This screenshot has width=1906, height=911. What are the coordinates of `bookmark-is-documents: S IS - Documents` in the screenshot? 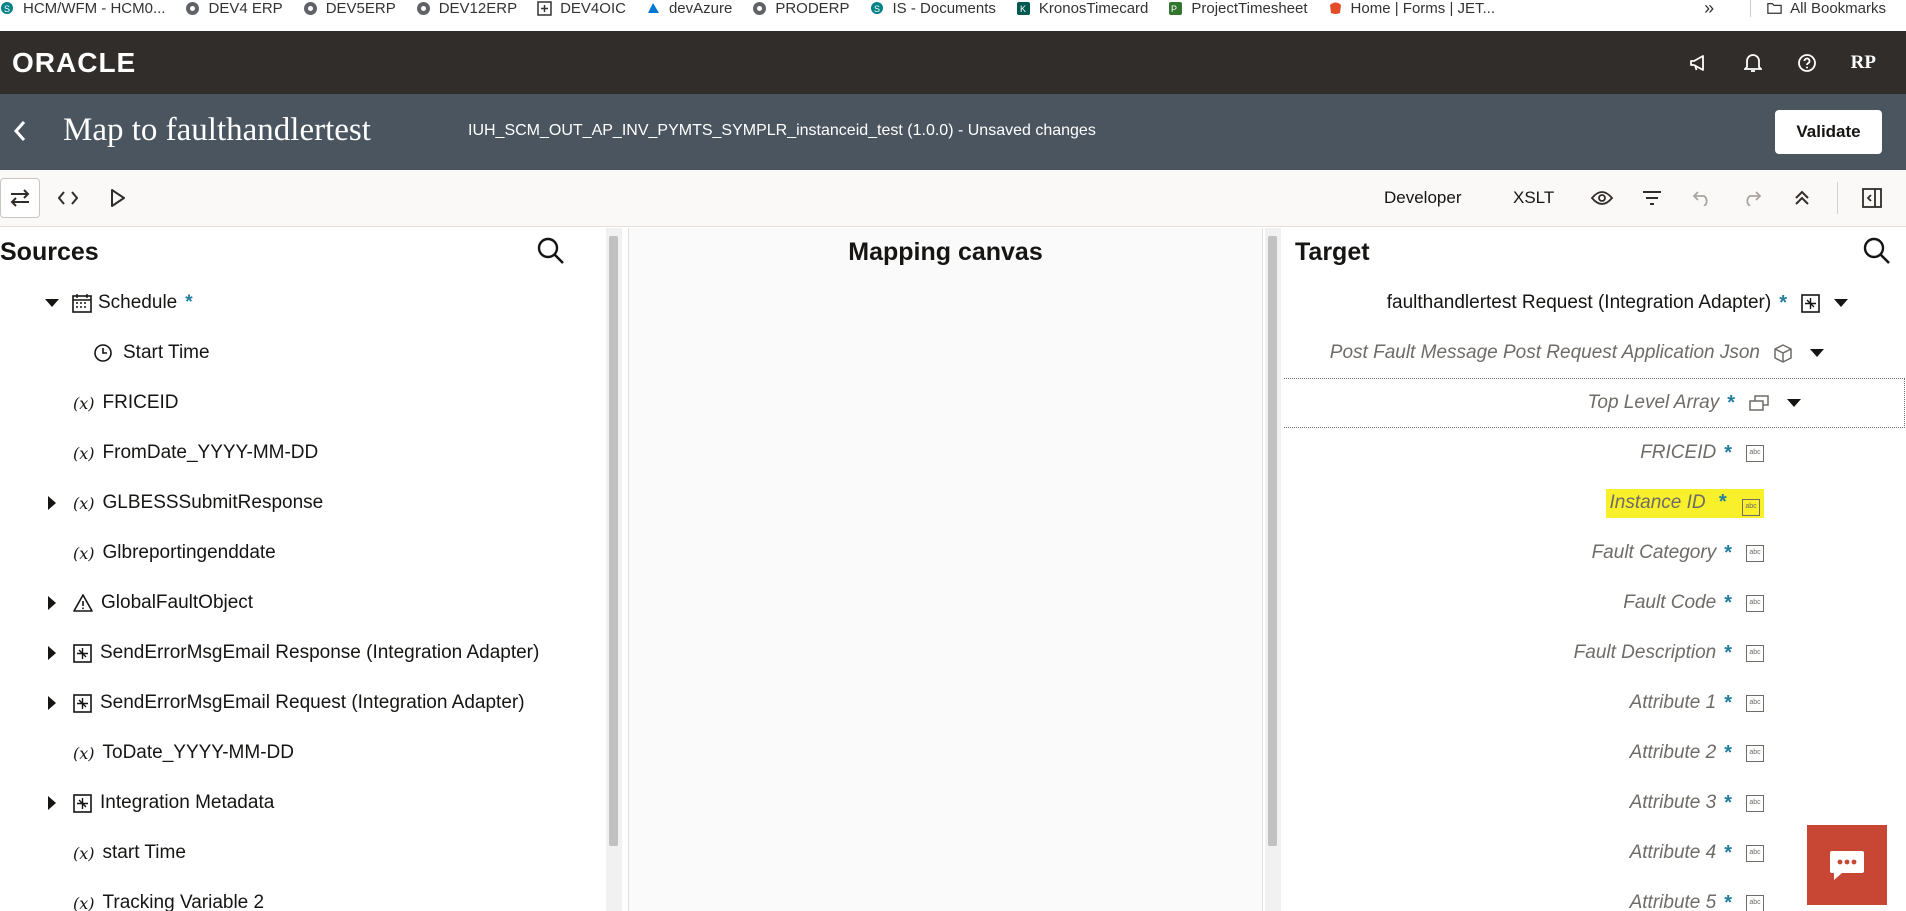 It's located at (938, 11).